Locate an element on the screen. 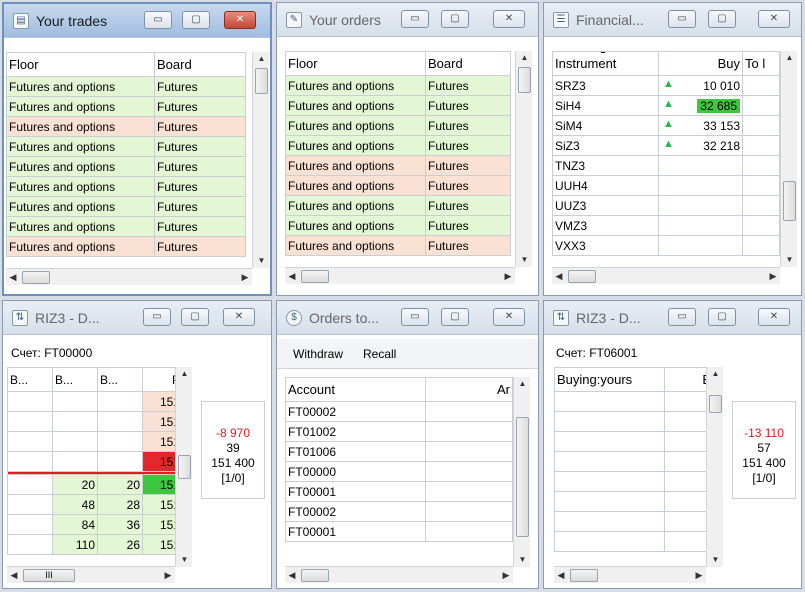 The image size is (805, 592). table-row: SRZ3 ▲ 10 010 is located at coordinates (666, 85).